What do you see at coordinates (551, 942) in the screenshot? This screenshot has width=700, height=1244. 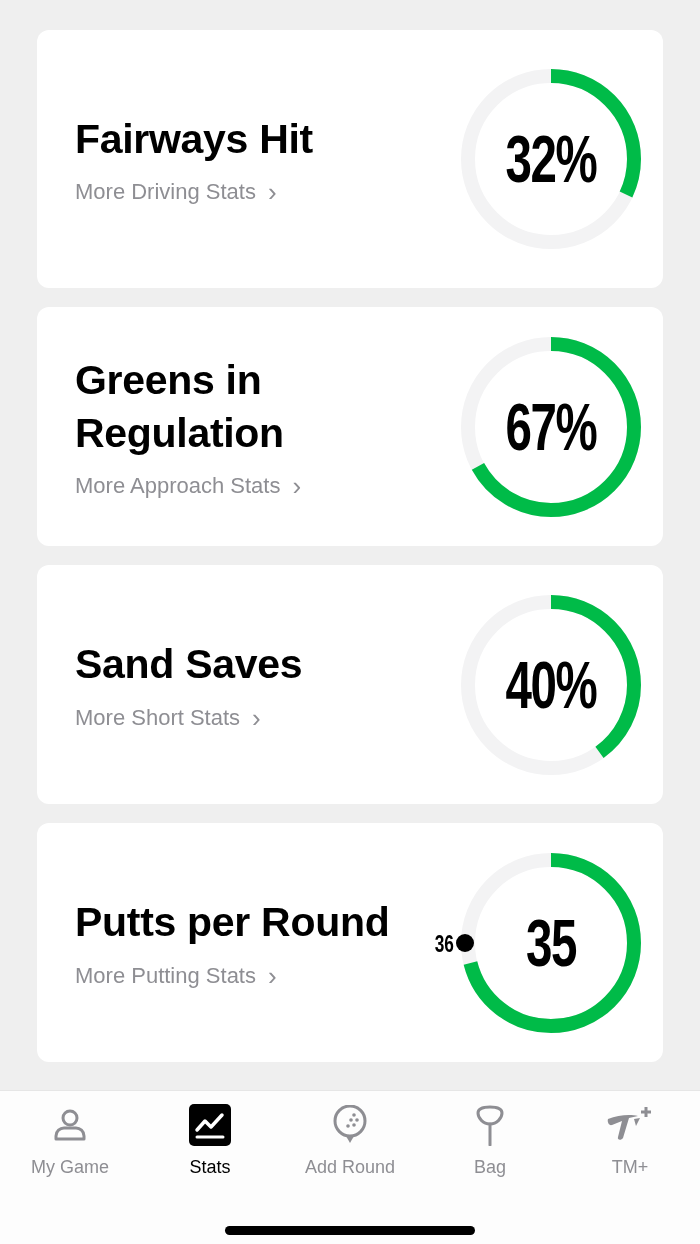 I see `stat-value: 35` at bounding box center [551, 942].